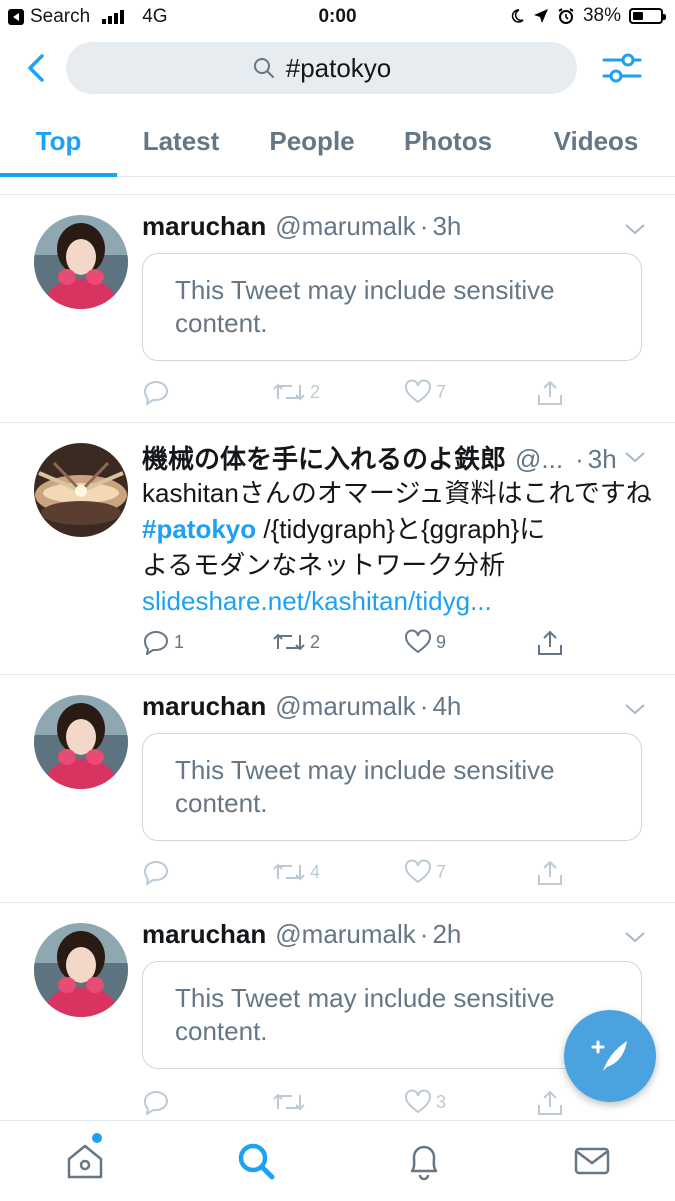  What do you see at coordinates (337, 1160) in the screenshot?
I see `bottom-tab-bar` at bounding box center [337, 1160].